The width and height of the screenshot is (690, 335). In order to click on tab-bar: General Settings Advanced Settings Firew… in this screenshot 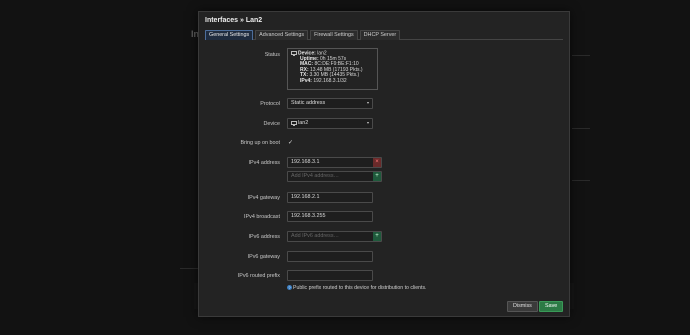, I will do `click(384, 35)`.